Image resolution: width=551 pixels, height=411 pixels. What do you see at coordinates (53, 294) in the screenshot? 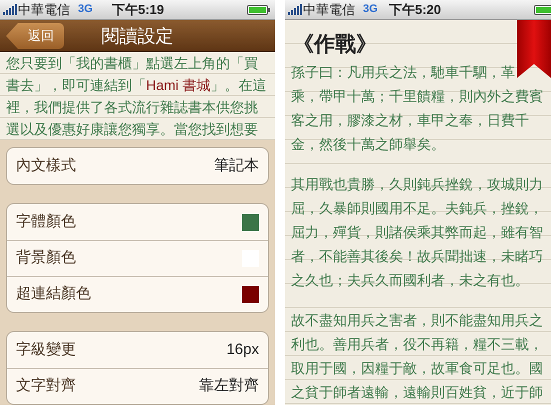
I see `setting-label: 超連結顏色` at bounding box center [53, 294].